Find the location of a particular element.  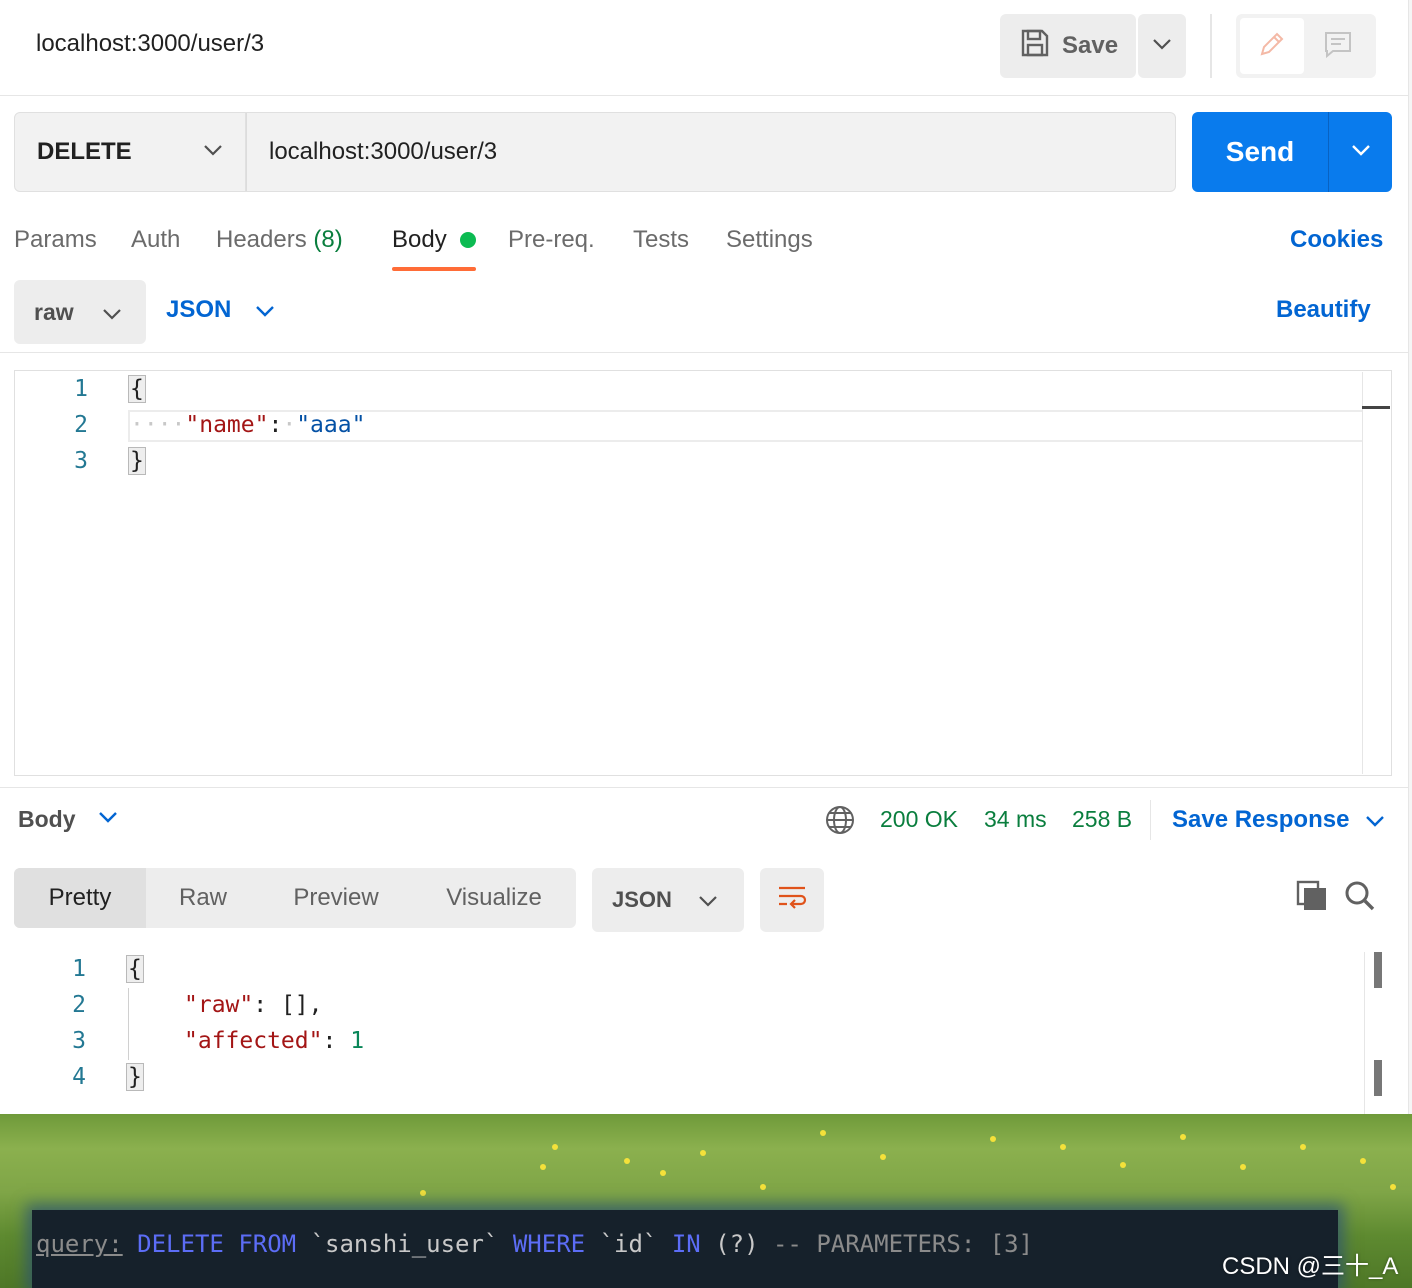

body-modified-dot is located at coordinates (468, 240).